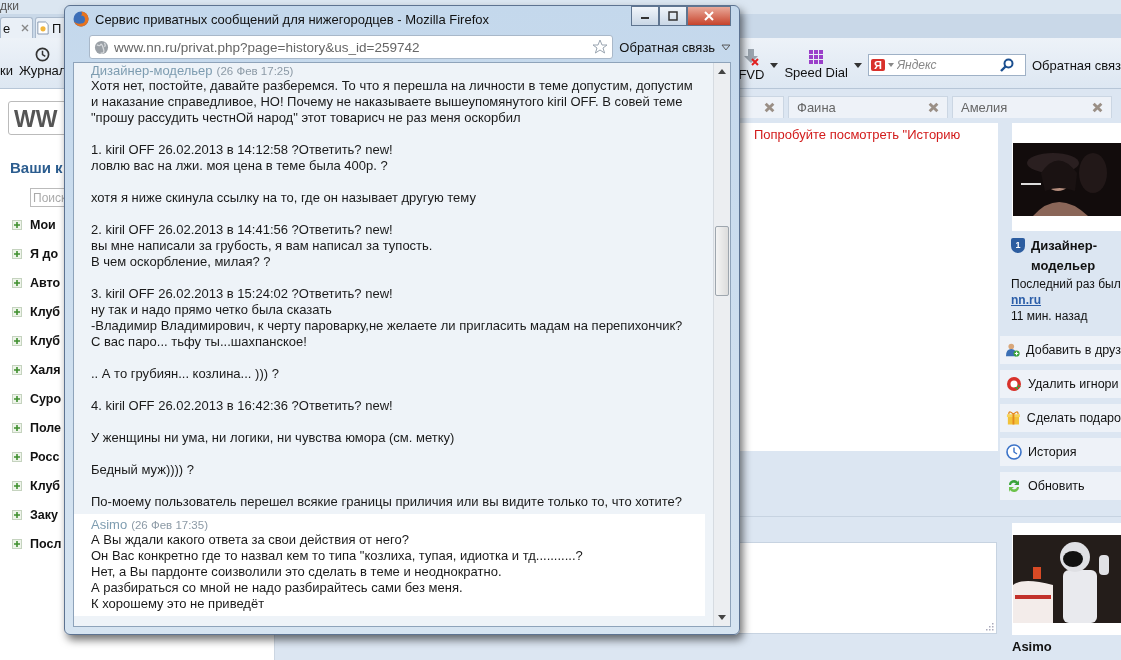 Image resolution: width=1121 pixels, height=660 pixels. Describe the element at coordinates (43, 225) in the screenshot. I see `category-link: Мои` at that location.